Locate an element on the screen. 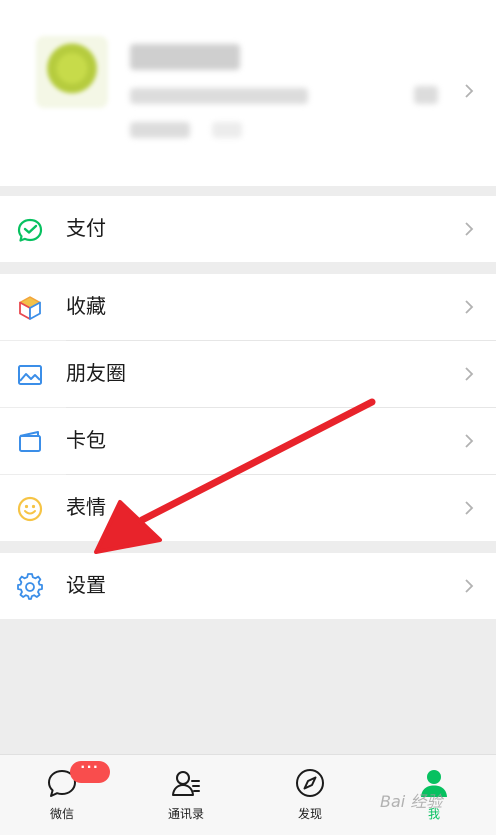 The height and width of the screenshot is (835, 496). wechat-pay-icon is located at coordinates (30, 230).